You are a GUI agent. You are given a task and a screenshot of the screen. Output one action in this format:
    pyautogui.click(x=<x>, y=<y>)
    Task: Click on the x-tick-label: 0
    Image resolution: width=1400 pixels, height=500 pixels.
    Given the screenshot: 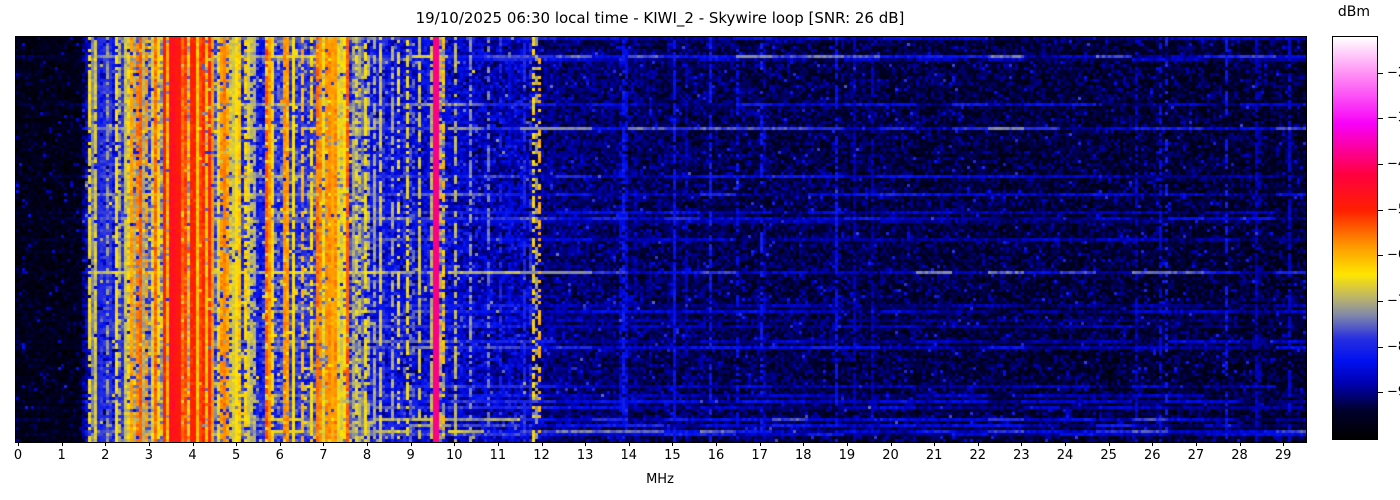 What is the action you would take?
    pyautogui.click(x=18, y=455)
    